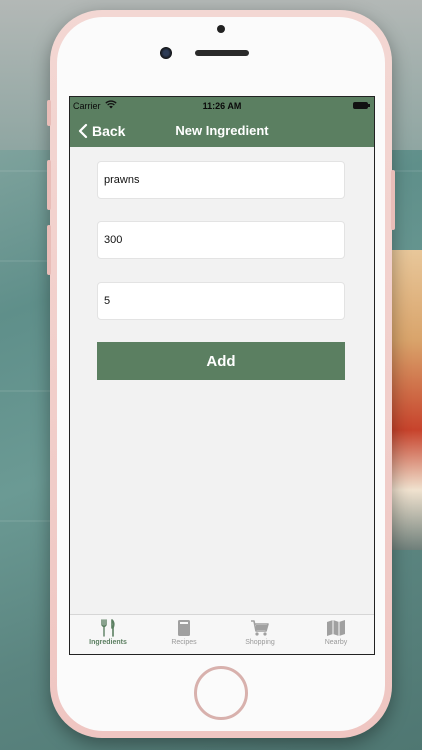 The height and width of the screenshot is (750, 422). Describe the element at coordinates (184, 642) in the screenshot. I see `tab-label: Recipes` at that location.